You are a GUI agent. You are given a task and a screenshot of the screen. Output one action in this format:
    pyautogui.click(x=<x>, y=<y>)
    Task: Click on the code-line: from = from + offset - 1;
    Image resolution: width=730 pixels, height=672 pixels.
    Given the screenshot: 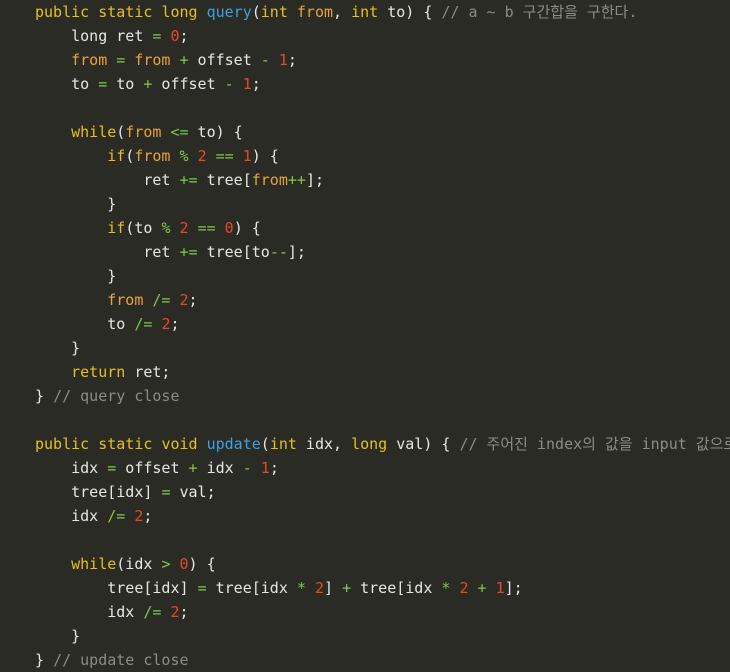 What is the action you would take?
    pyautogui.click(x=365, y=60)
    